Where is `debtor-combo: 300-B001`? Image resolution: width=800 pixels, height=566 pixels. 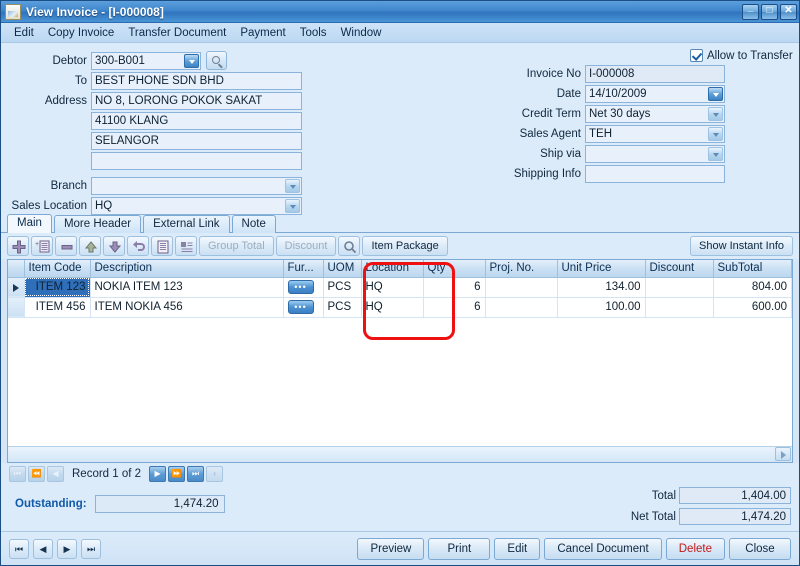 debtor-combo: 300-B001 is located at coordinates (146, 60).